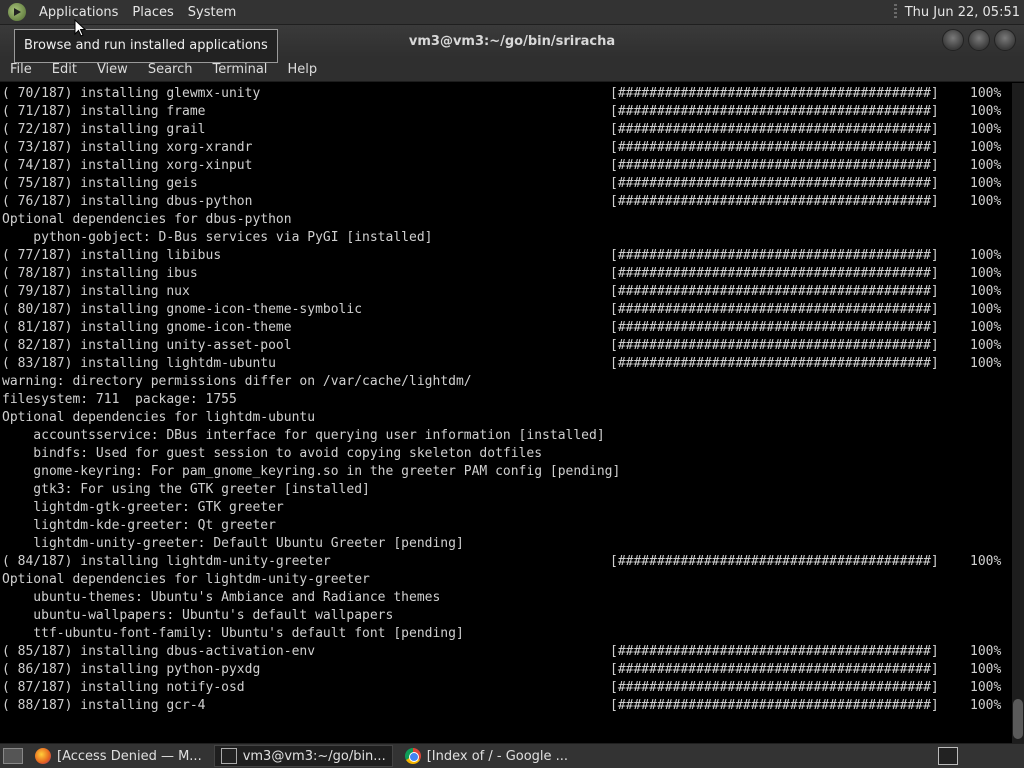 The width and height of the screenshot is (1024, 768). What do you see at coordinates (506, 220) in the screenshot?
I see `terminal-line: Optional dependencies for dbus-python` at bounding box center [506, 220].